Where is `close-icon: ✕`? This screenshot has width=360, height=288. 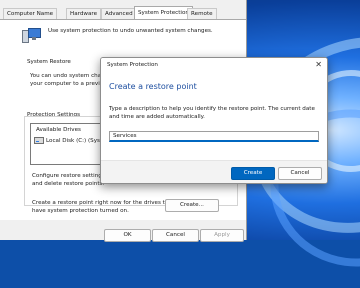
close-icon: ✕ is located at coordinates (318, 65).